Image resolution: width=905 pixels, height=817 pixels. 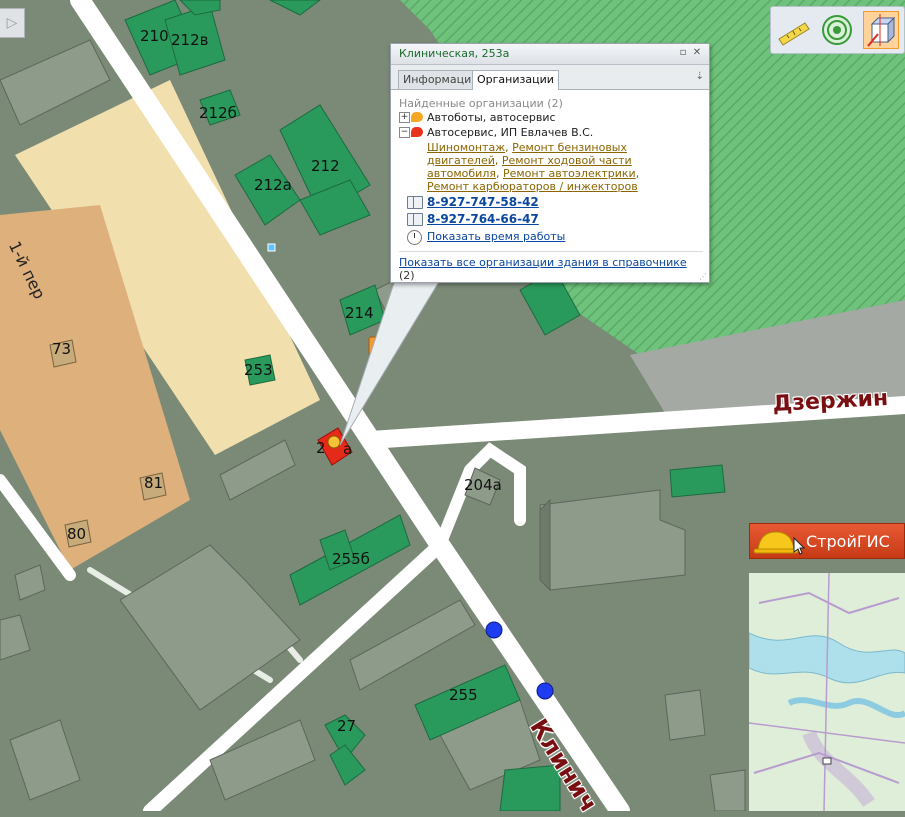 I want to click on category-link: Ремонт карбюраторов / инжекторов, so click(x=532, y=186).